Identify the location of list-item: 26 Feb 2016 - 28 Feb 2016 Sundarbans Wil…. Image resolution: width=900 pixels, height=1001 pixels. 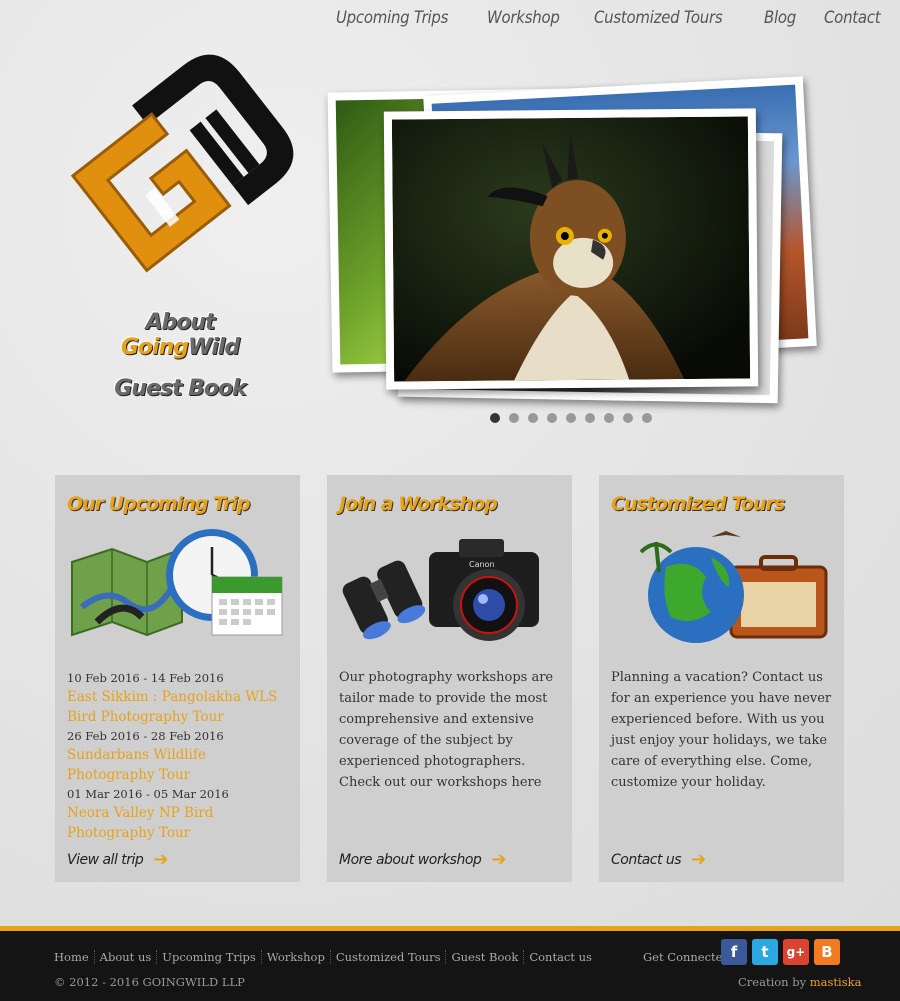
(179, 756).